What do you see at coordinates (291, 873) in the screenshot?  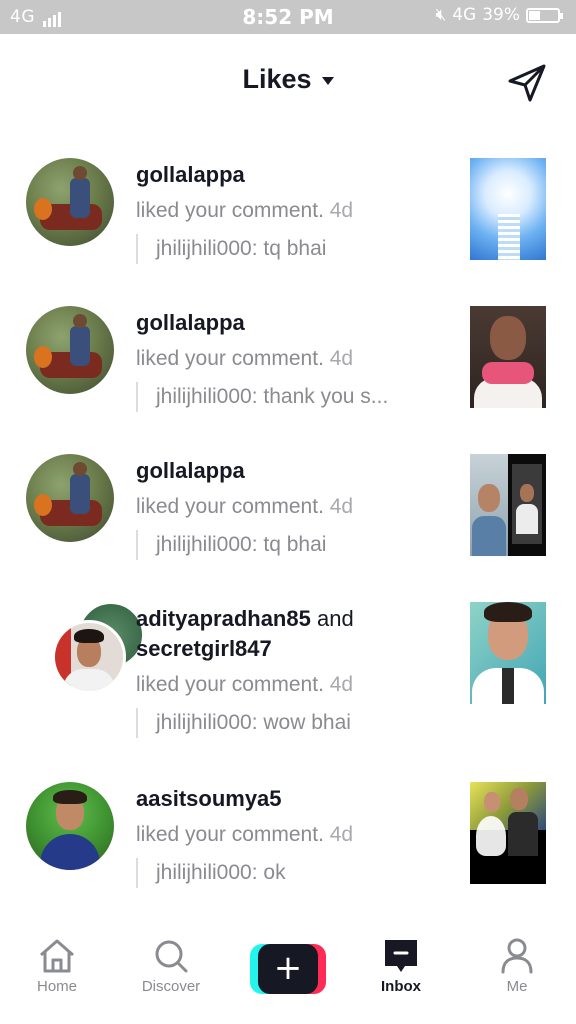 I see `comment-quote: jhilijhili000: ok` at bounding box center [291, 873].